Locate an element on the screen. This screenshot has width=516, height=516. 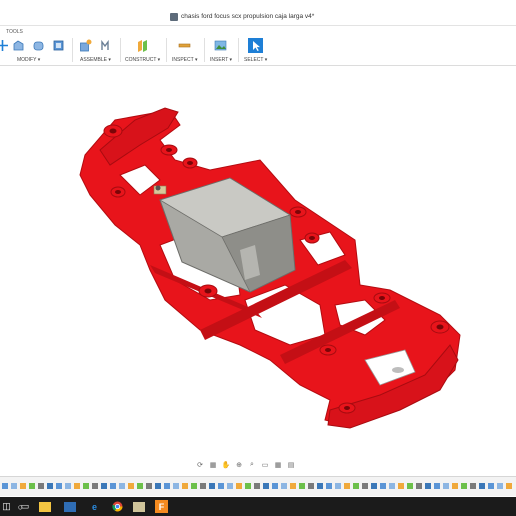
select-icon is located at coordinates (255, 45).